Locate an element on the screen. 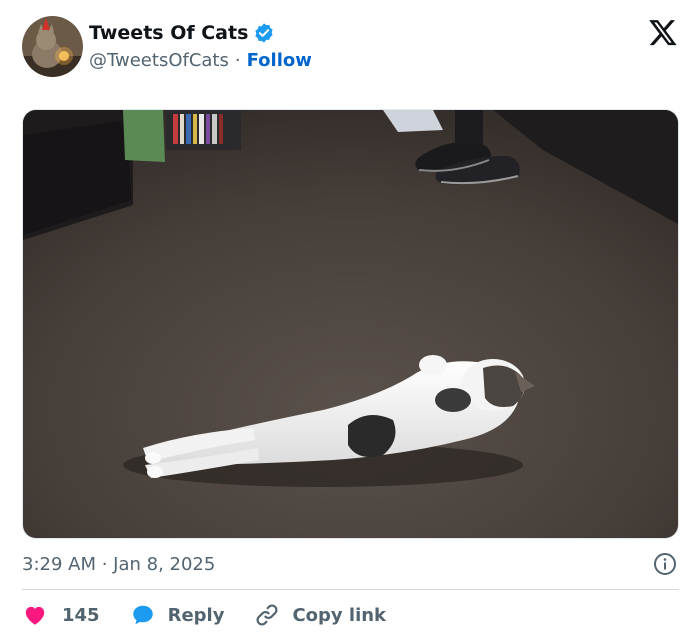  heart-icon is located at coordinates (35, 615).